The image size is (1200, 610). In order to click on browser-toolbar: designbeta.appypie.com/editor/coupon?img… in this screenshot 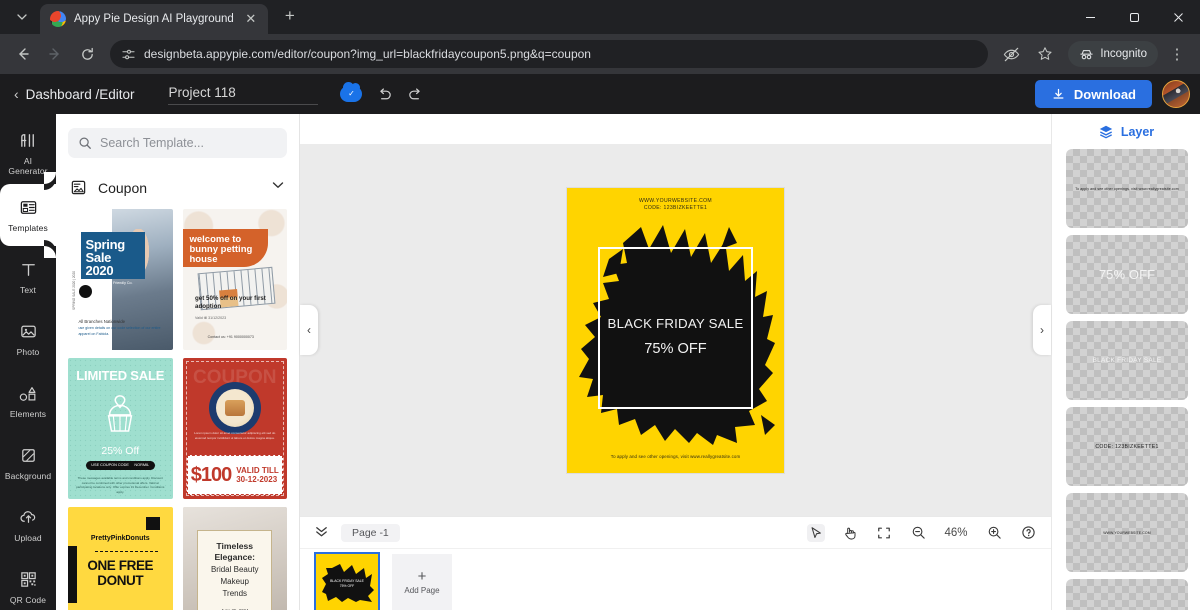, I will do `click(600, 54)`.